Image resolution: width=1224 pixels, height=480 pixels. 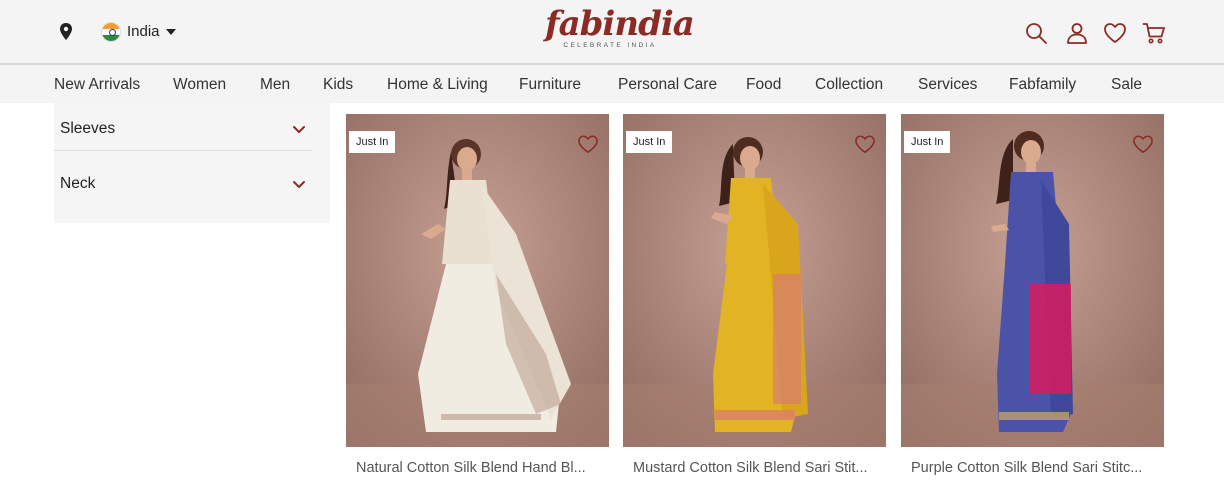 I want to click on nav-item-new-arrivals: New Arrivals, so click(x=97, y=85).